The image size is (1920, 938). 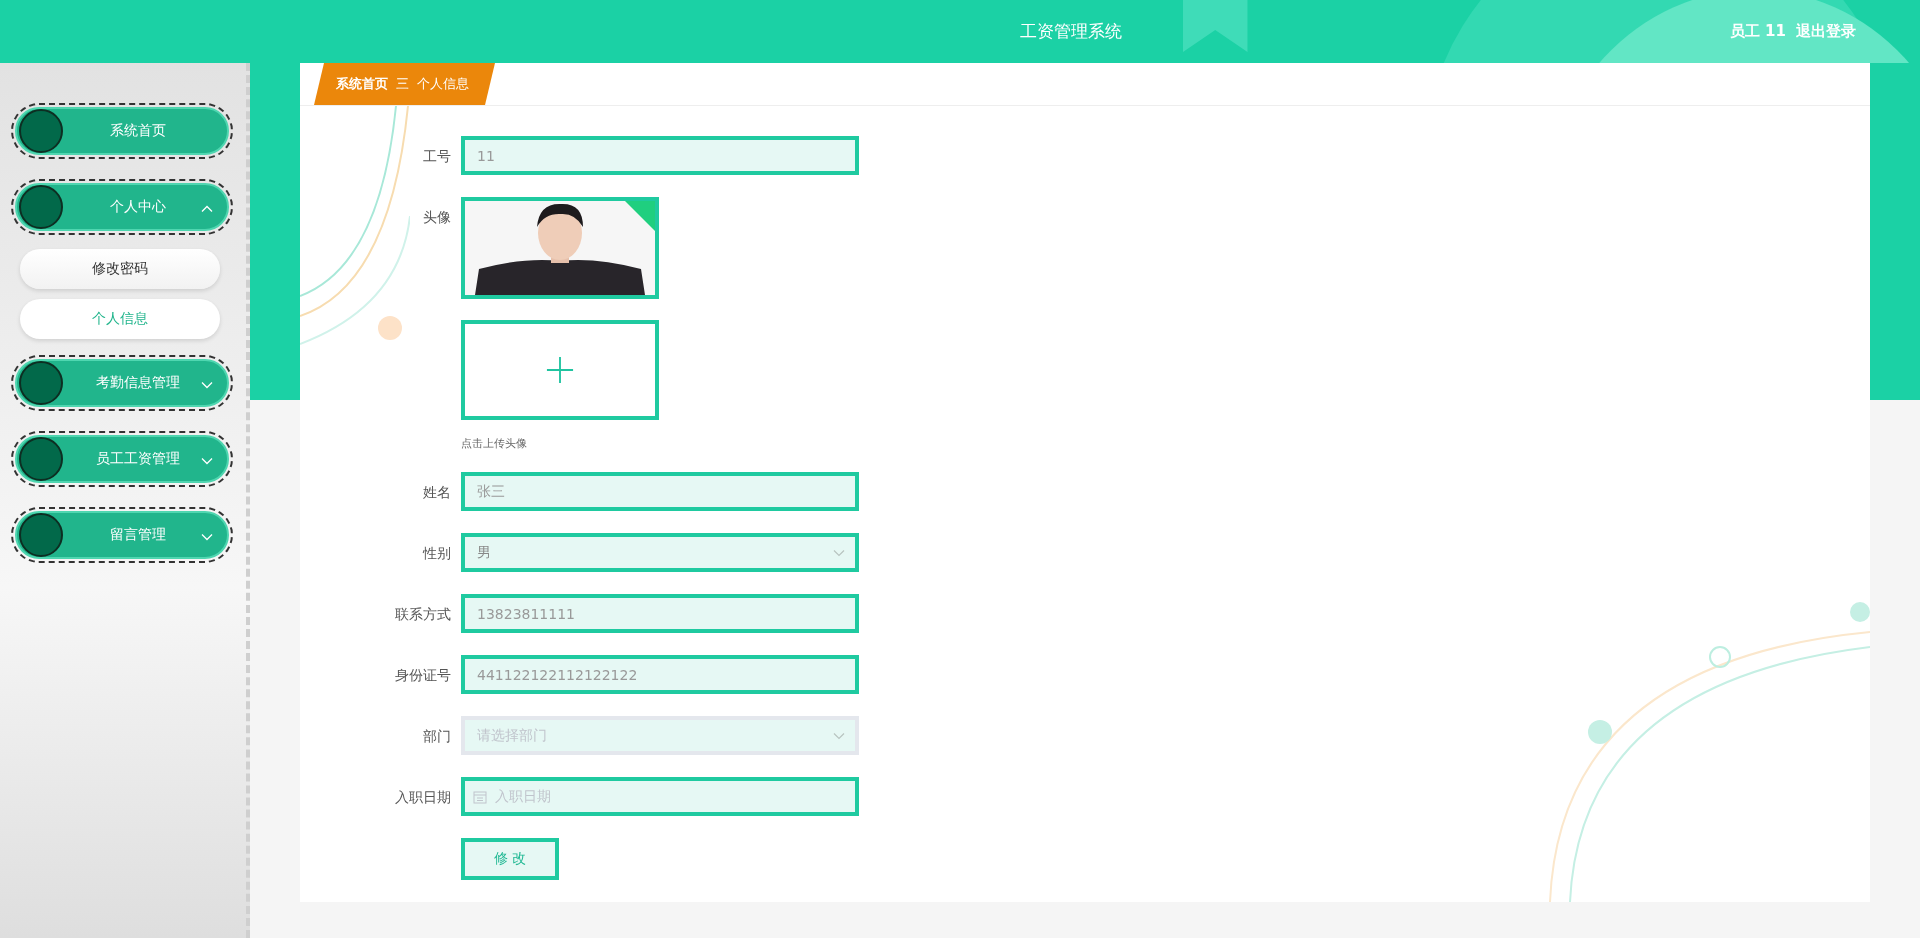 What do you see at coordinates (122, 383) in the screenshot?
I see `menu-item: 考勤信息管理` at bounding box center [122, 383].